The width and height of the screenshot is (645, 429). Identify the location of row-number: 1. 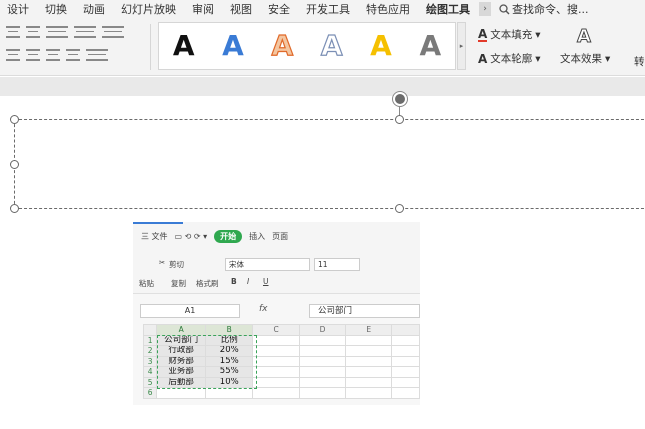
(150, 340).